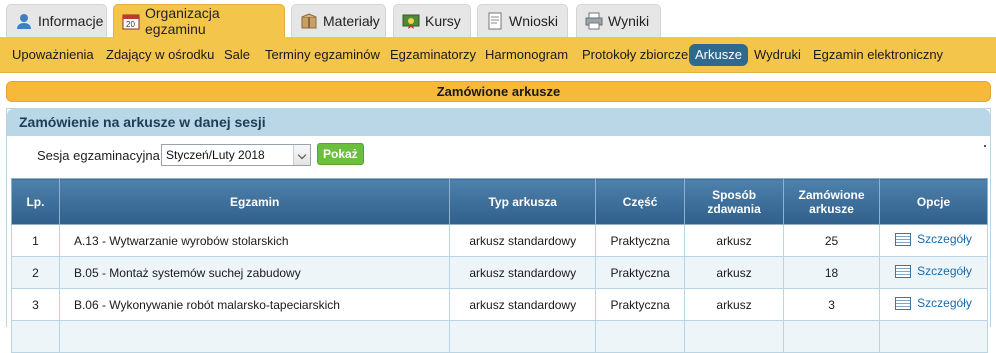 The image size is (996, 353). Describe the element at coordinates (130, 24) in the screenshot. I see `svg-text: 20` at that location.